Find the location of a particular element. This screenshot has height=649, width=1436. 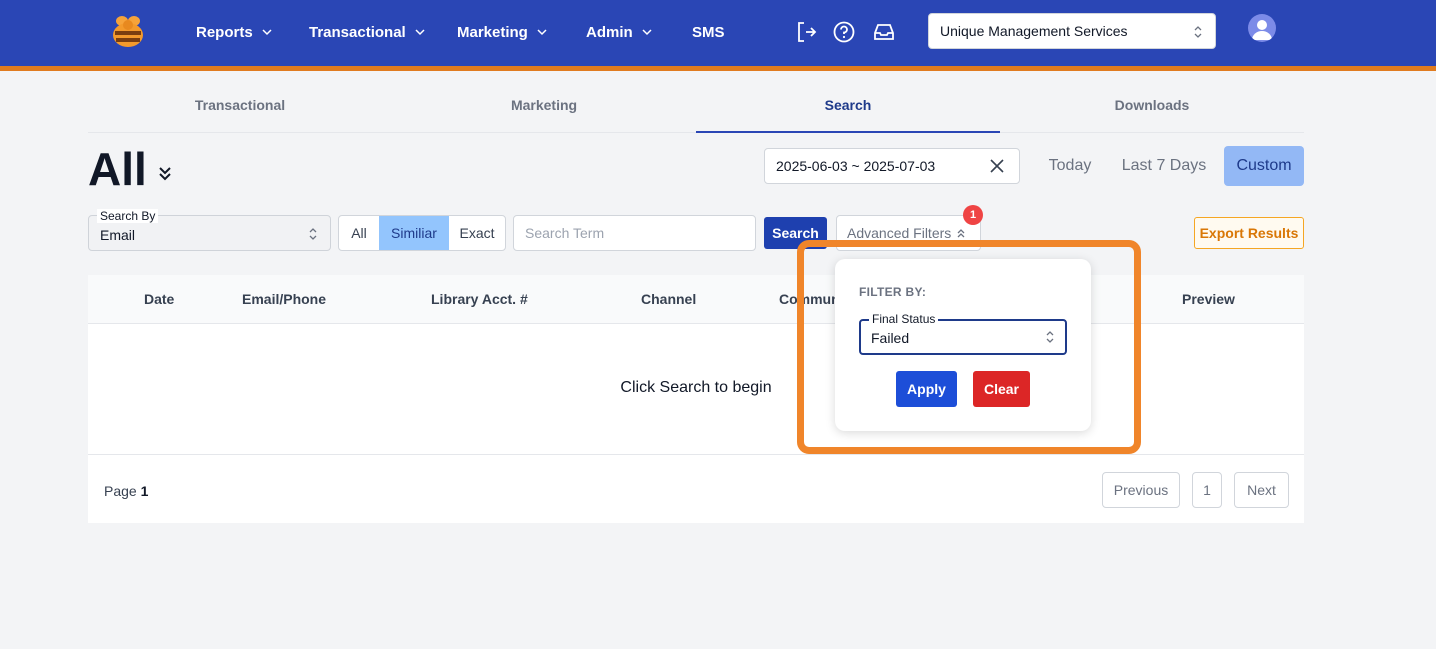

page-label: Page is located at coordinates (120, 491).